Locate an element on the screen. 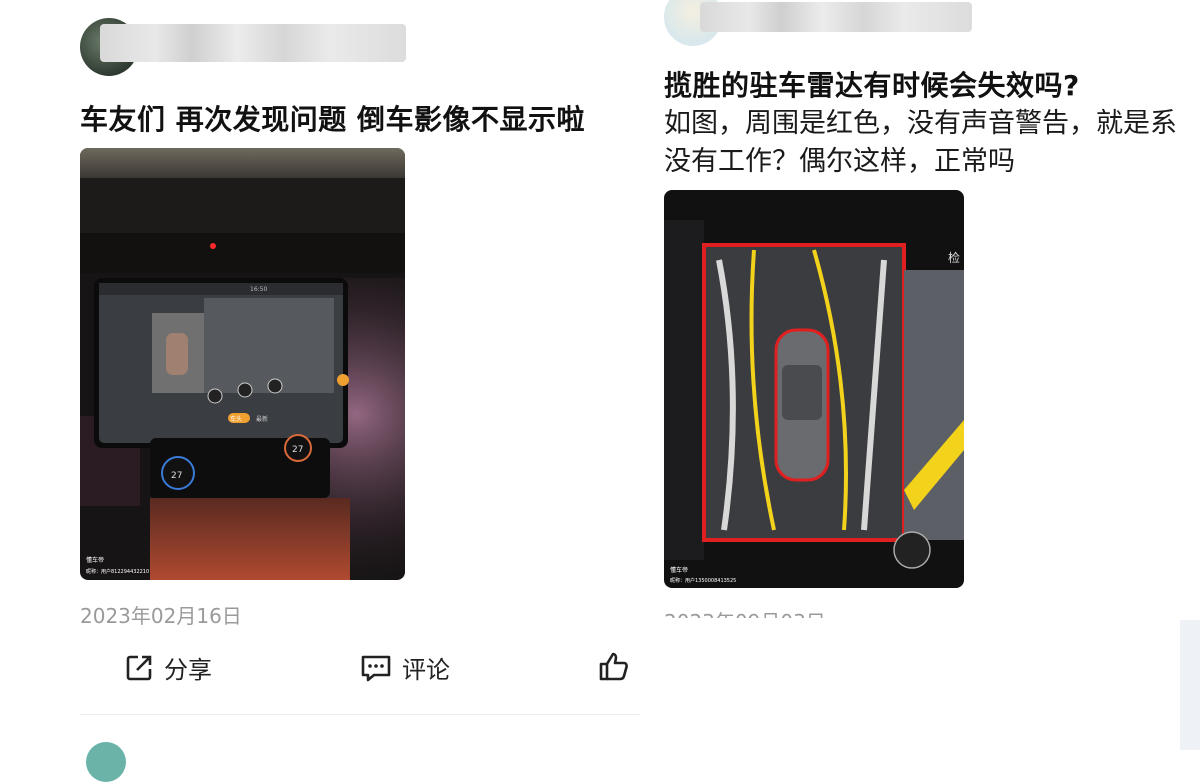 The height and width of the screenshot is (782, 1200). thumbs-up-icon is located at coordinates (613, 666).